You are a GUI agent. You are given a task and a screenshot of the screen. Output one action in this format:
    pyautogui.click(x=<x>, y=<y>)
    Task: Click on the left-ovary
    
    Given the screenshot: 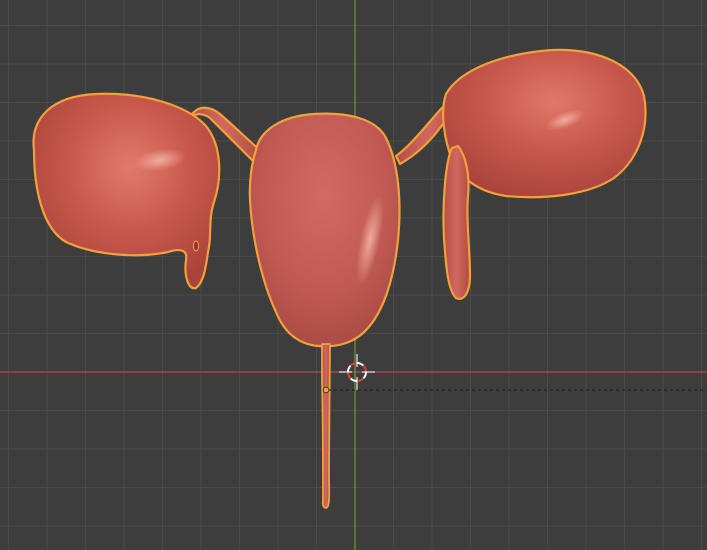 What is the action you would take?
    pyautogui.click(x=126, y=191)
    